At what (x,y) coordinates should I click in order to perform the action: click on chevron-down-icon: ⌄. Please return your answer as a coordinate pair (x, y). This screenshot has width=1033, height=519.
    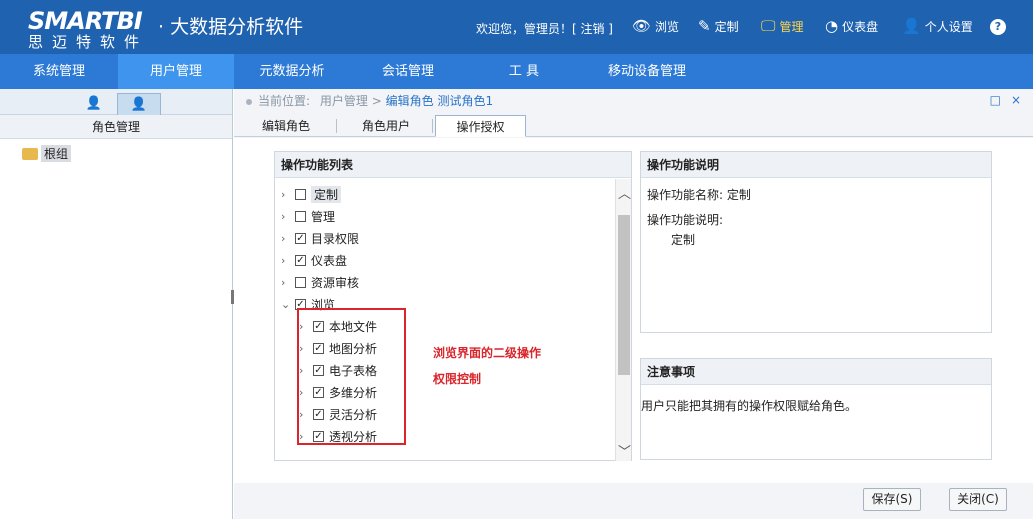
    Looking at the image, I should click on (287, 304).